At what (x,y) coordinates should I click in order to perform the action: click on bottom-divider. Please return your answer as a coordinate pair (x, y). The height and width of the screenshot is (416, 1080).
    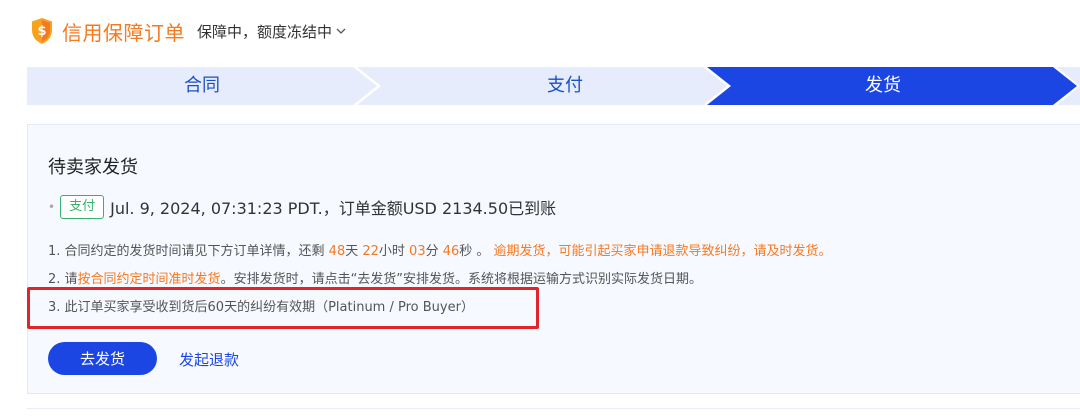
    Looking at the image, I should click on (553, 408).